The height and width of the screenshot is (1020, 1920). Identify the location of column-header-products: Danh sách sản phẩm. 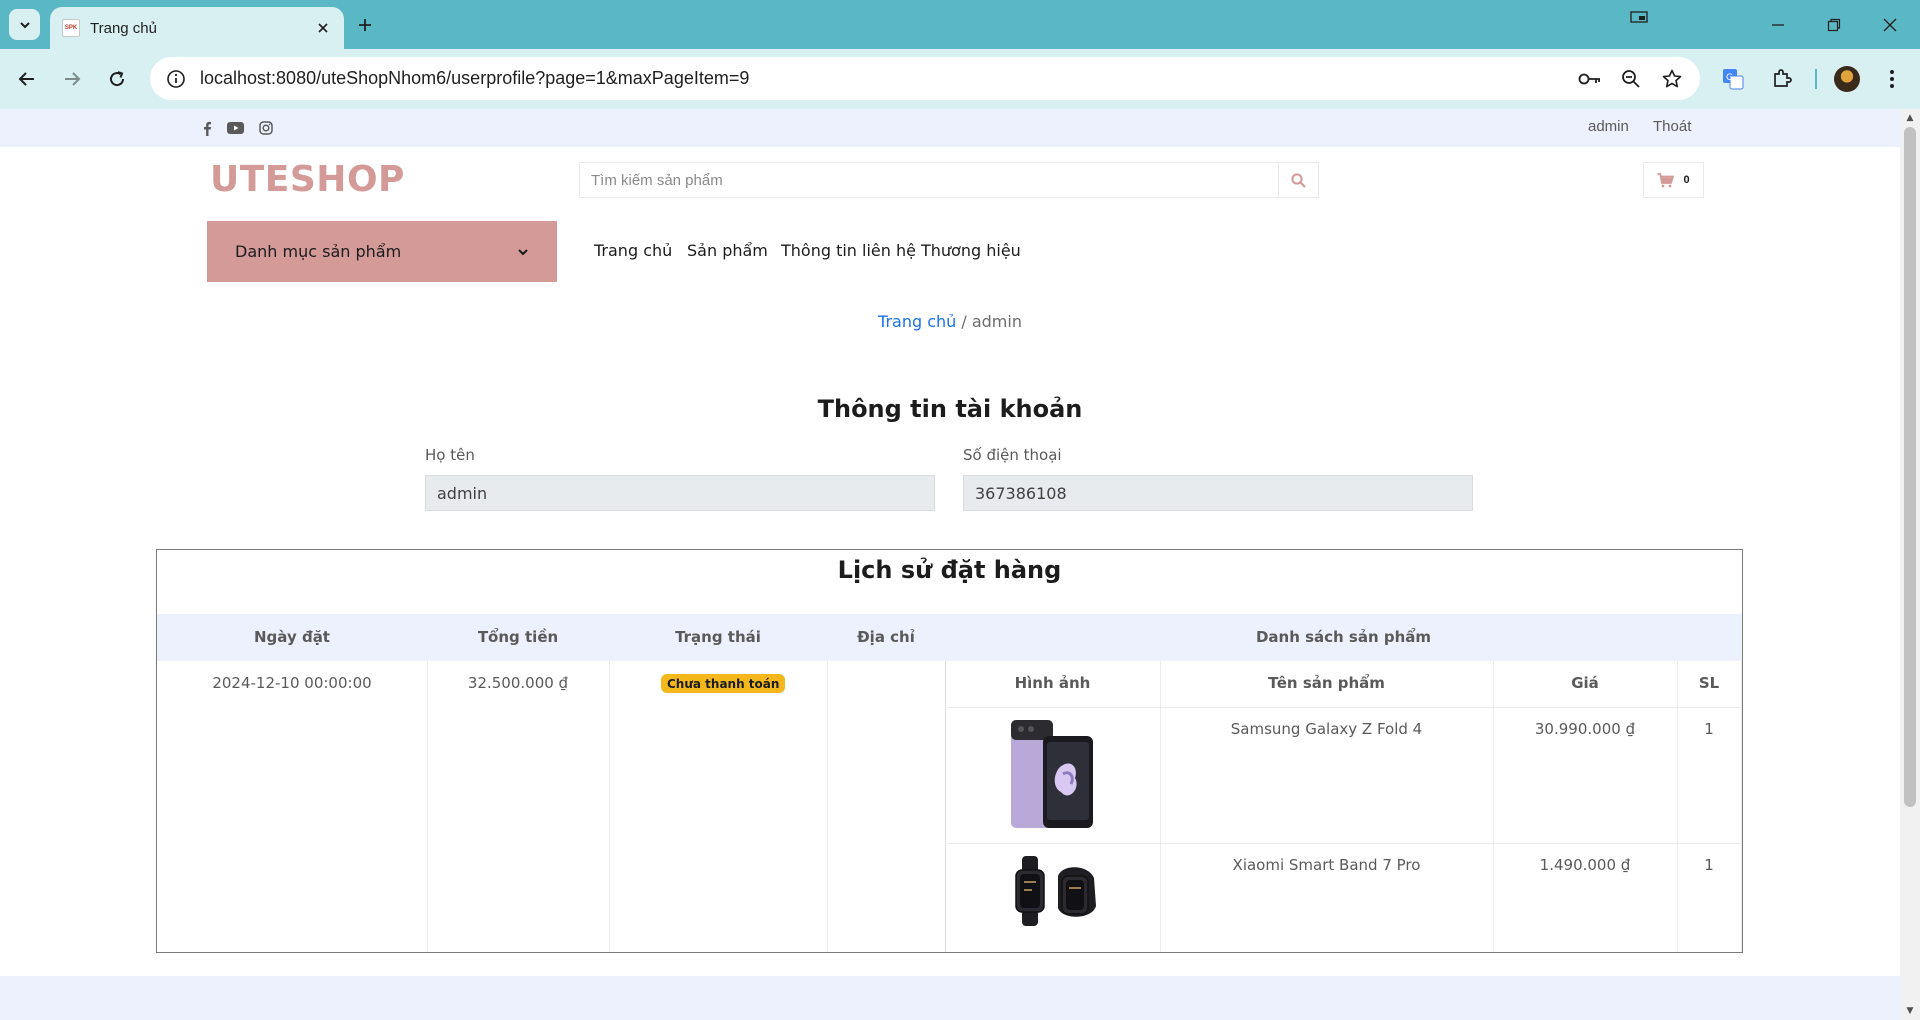
(1343, 637).